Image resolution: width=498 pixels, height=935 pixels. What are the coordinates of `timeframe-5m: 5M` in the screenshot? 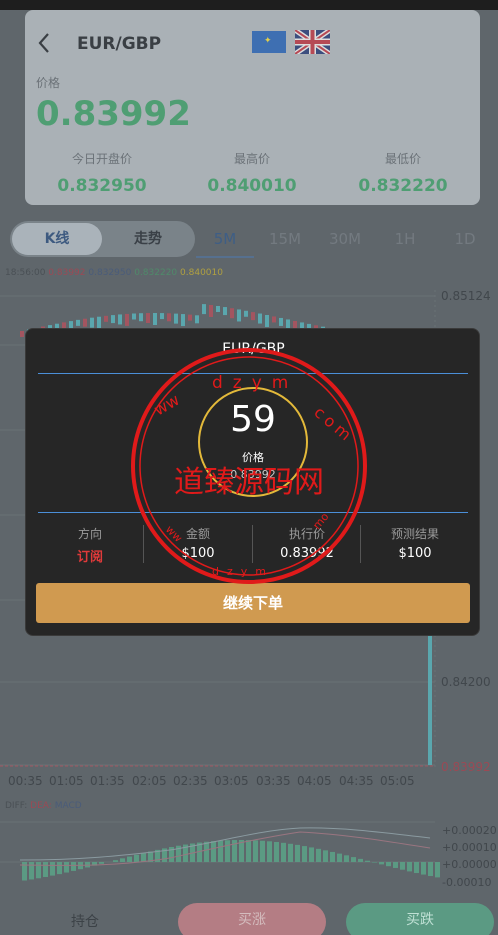 It's located at (225, 239).